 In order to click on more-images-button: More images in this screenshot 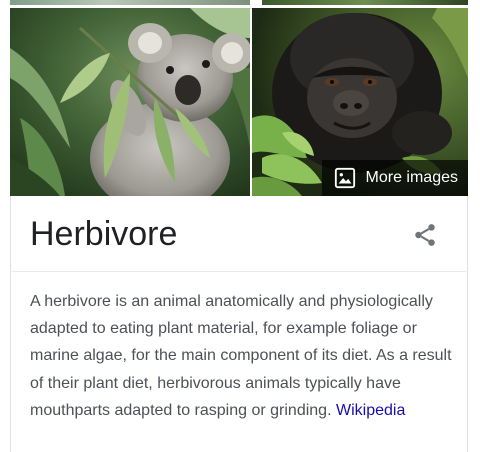, I will do `click(394, 178)`.